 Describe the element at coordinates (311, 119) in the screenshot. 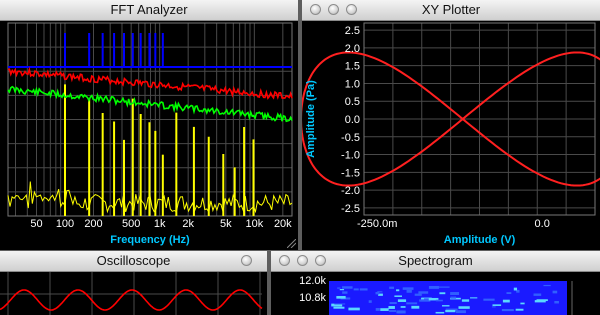

I see `y-axis-label: Amplitude (Pa)` at that location.